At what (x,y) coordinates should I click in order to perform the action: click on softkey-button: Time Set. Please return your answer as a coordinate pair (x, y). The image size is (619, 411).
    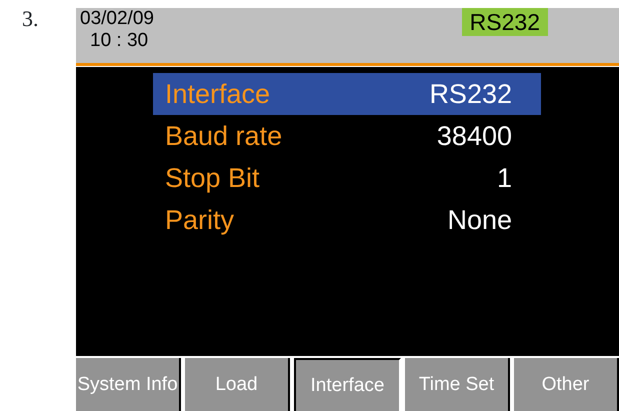
    Looking at the image, I should click on (457, 384).